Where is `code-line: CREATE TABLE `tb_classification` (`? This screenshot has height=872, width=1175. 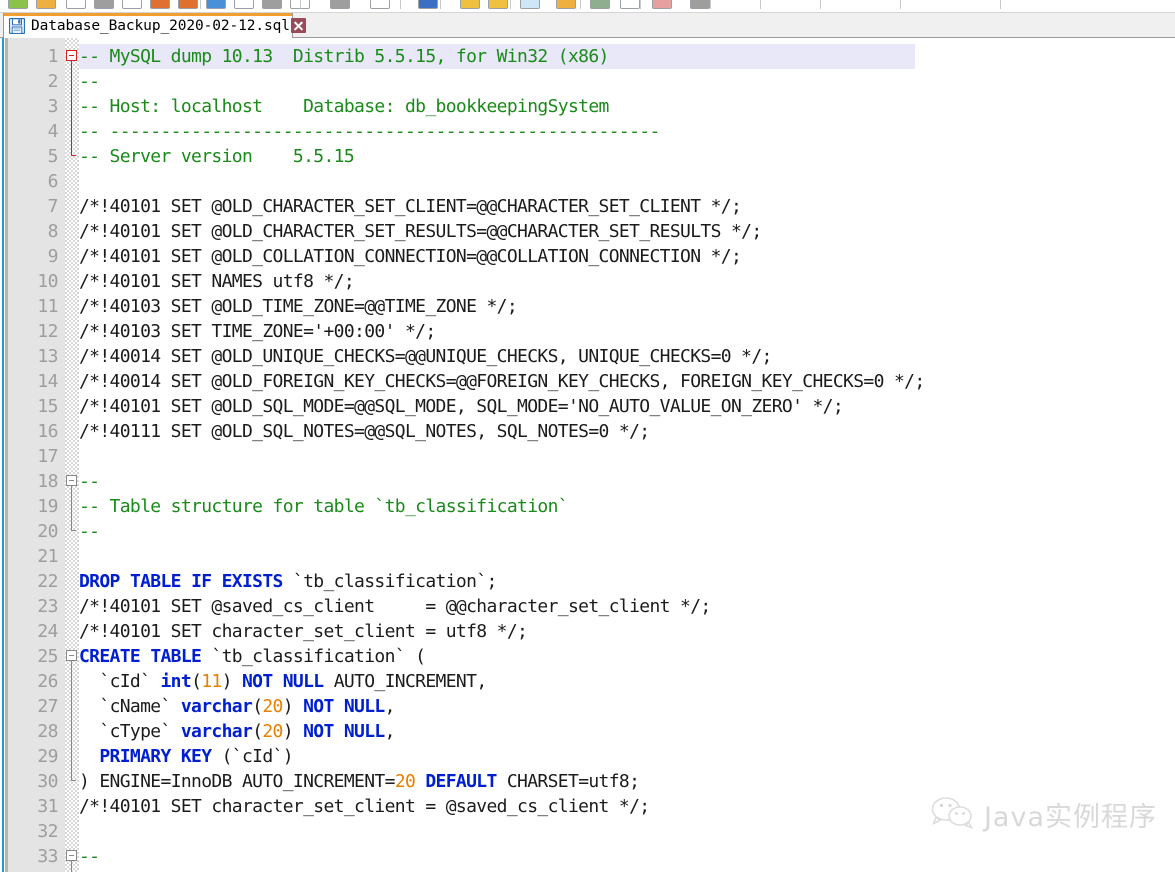 code-line: CREATE TABLE `tb_classification` ( is located at coordinates (627, 656).